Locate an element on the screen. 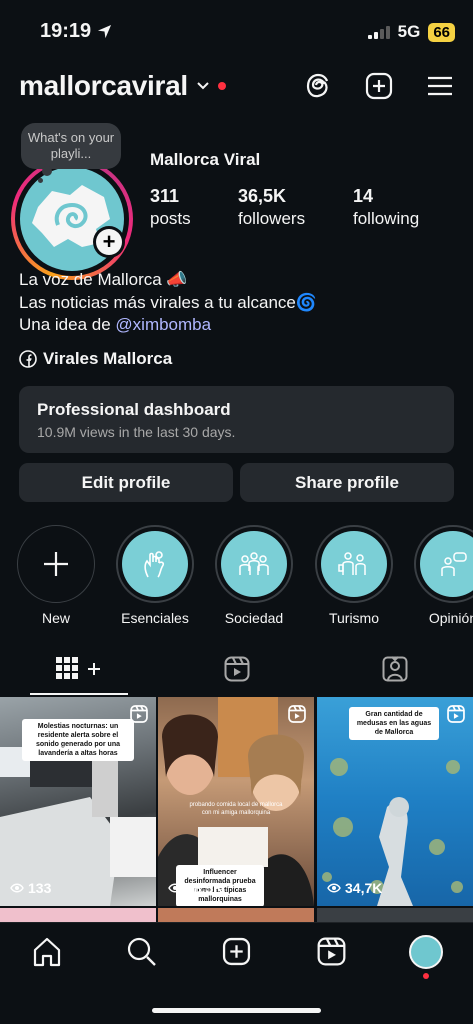 The image size is (473, 1024). stat-following: 14 following is located at coordinates (386, 207).